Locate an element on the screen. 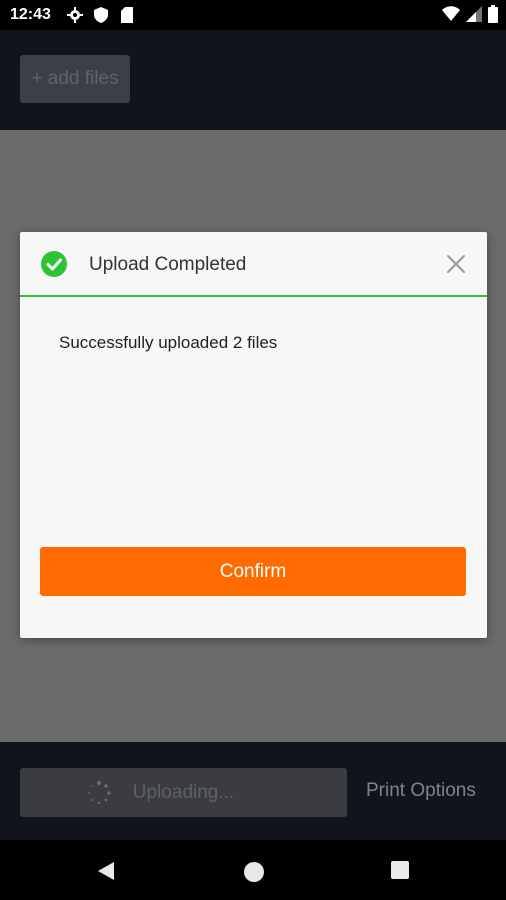 The width and height of the screenshot is (506, 900). home-icon is located at coordinates (254, 872).